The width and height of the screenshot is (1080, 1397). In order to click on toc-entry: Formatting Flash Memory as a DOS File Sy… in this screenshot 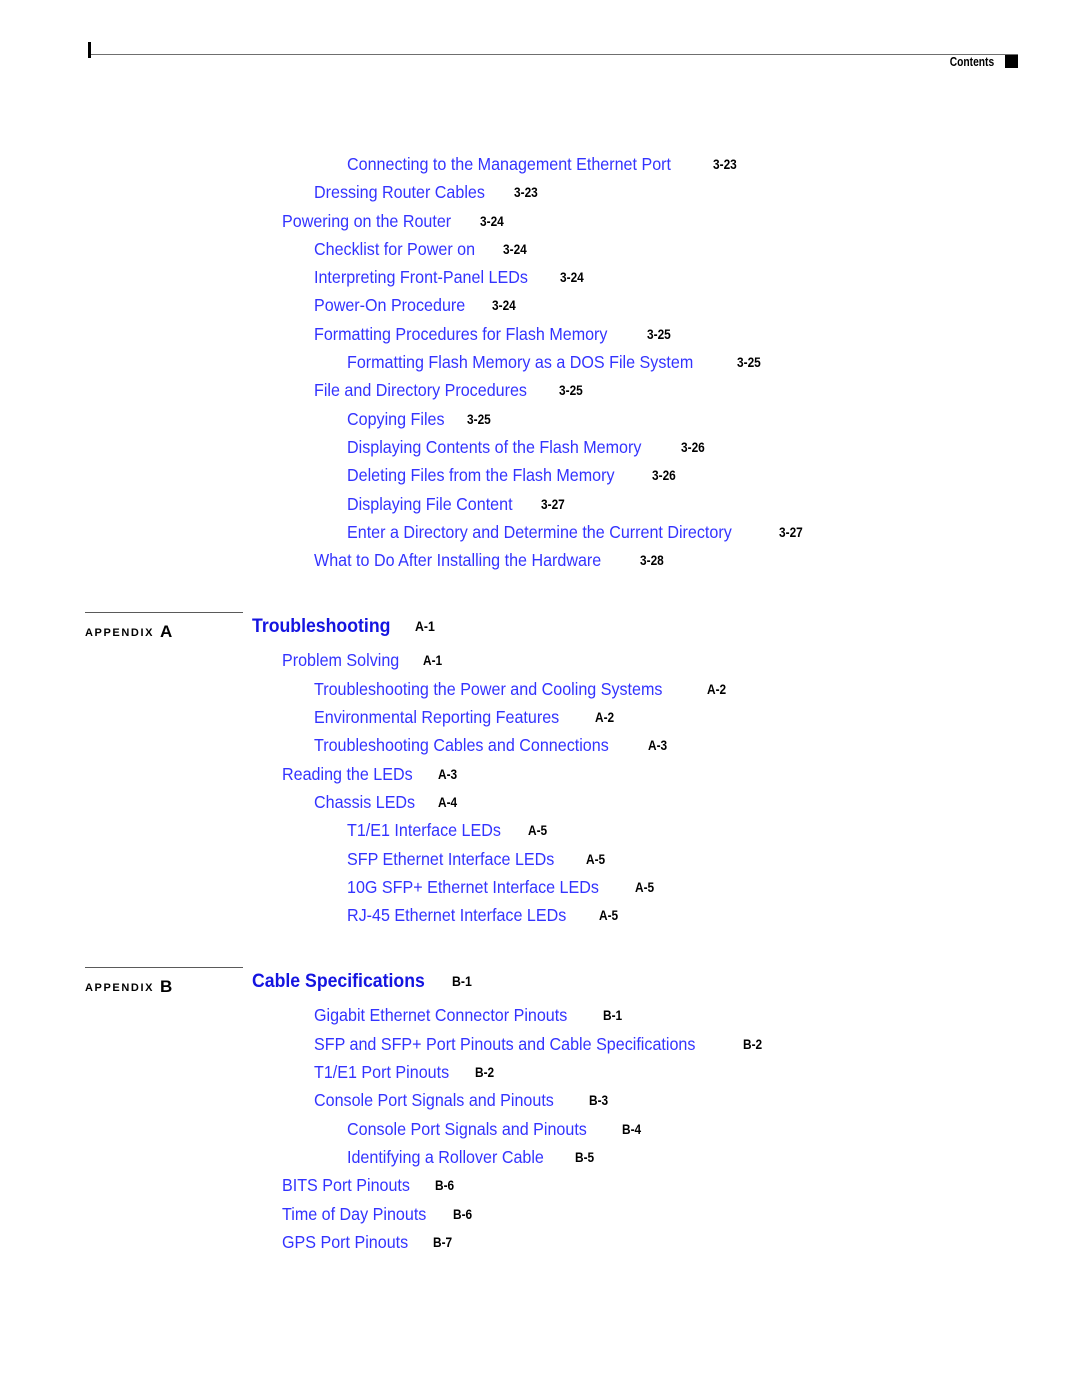, I will do `click(540, 362)`.